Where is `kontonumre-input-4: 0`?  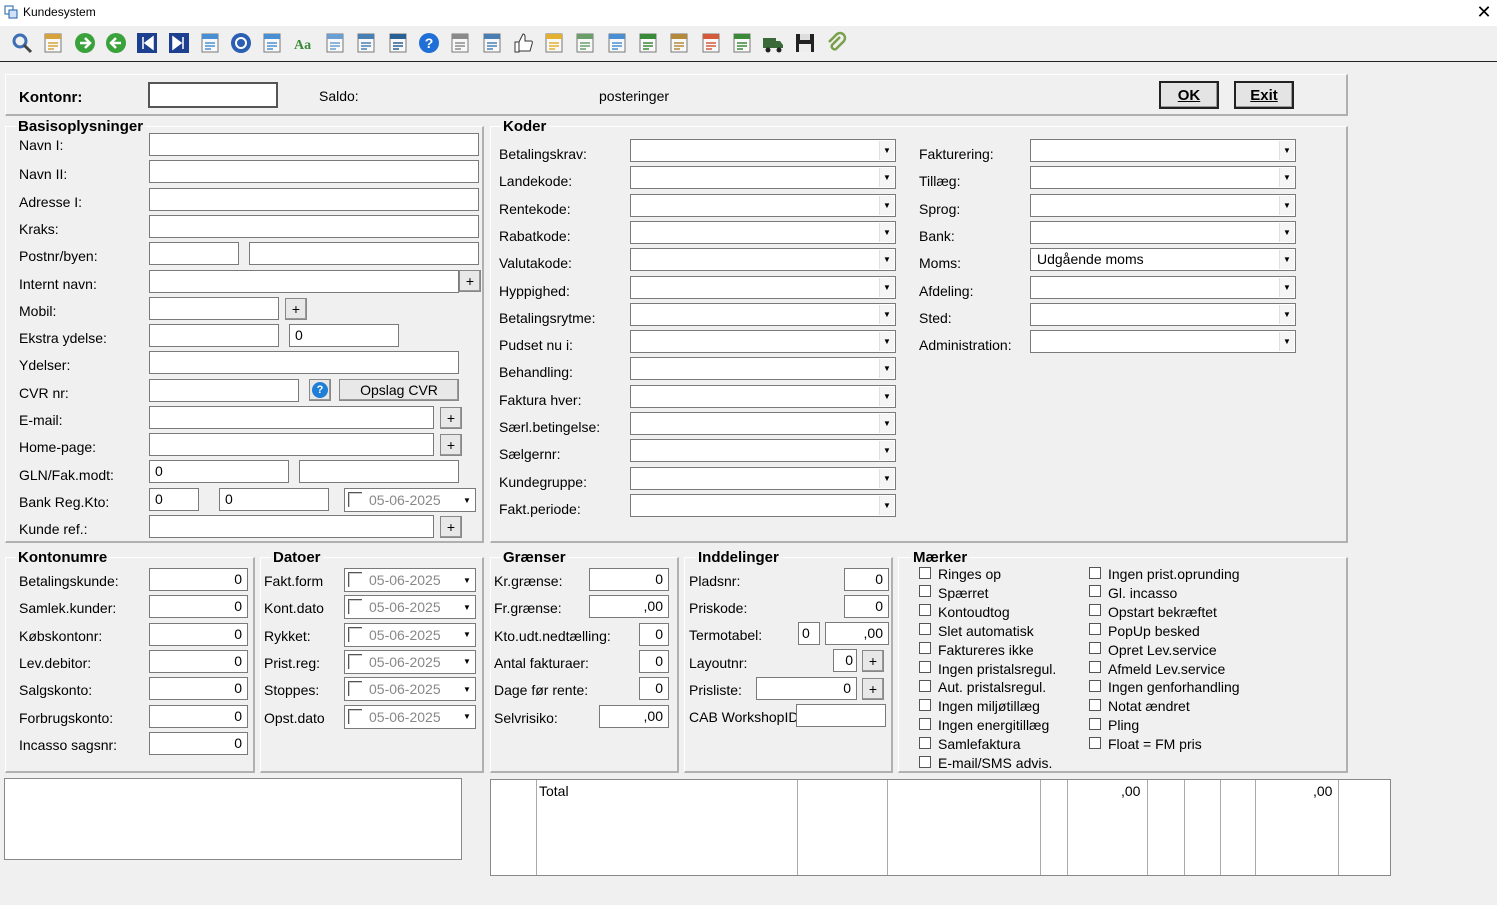 kontonumre-input-4: 0 is located at coordinates (198, 689).